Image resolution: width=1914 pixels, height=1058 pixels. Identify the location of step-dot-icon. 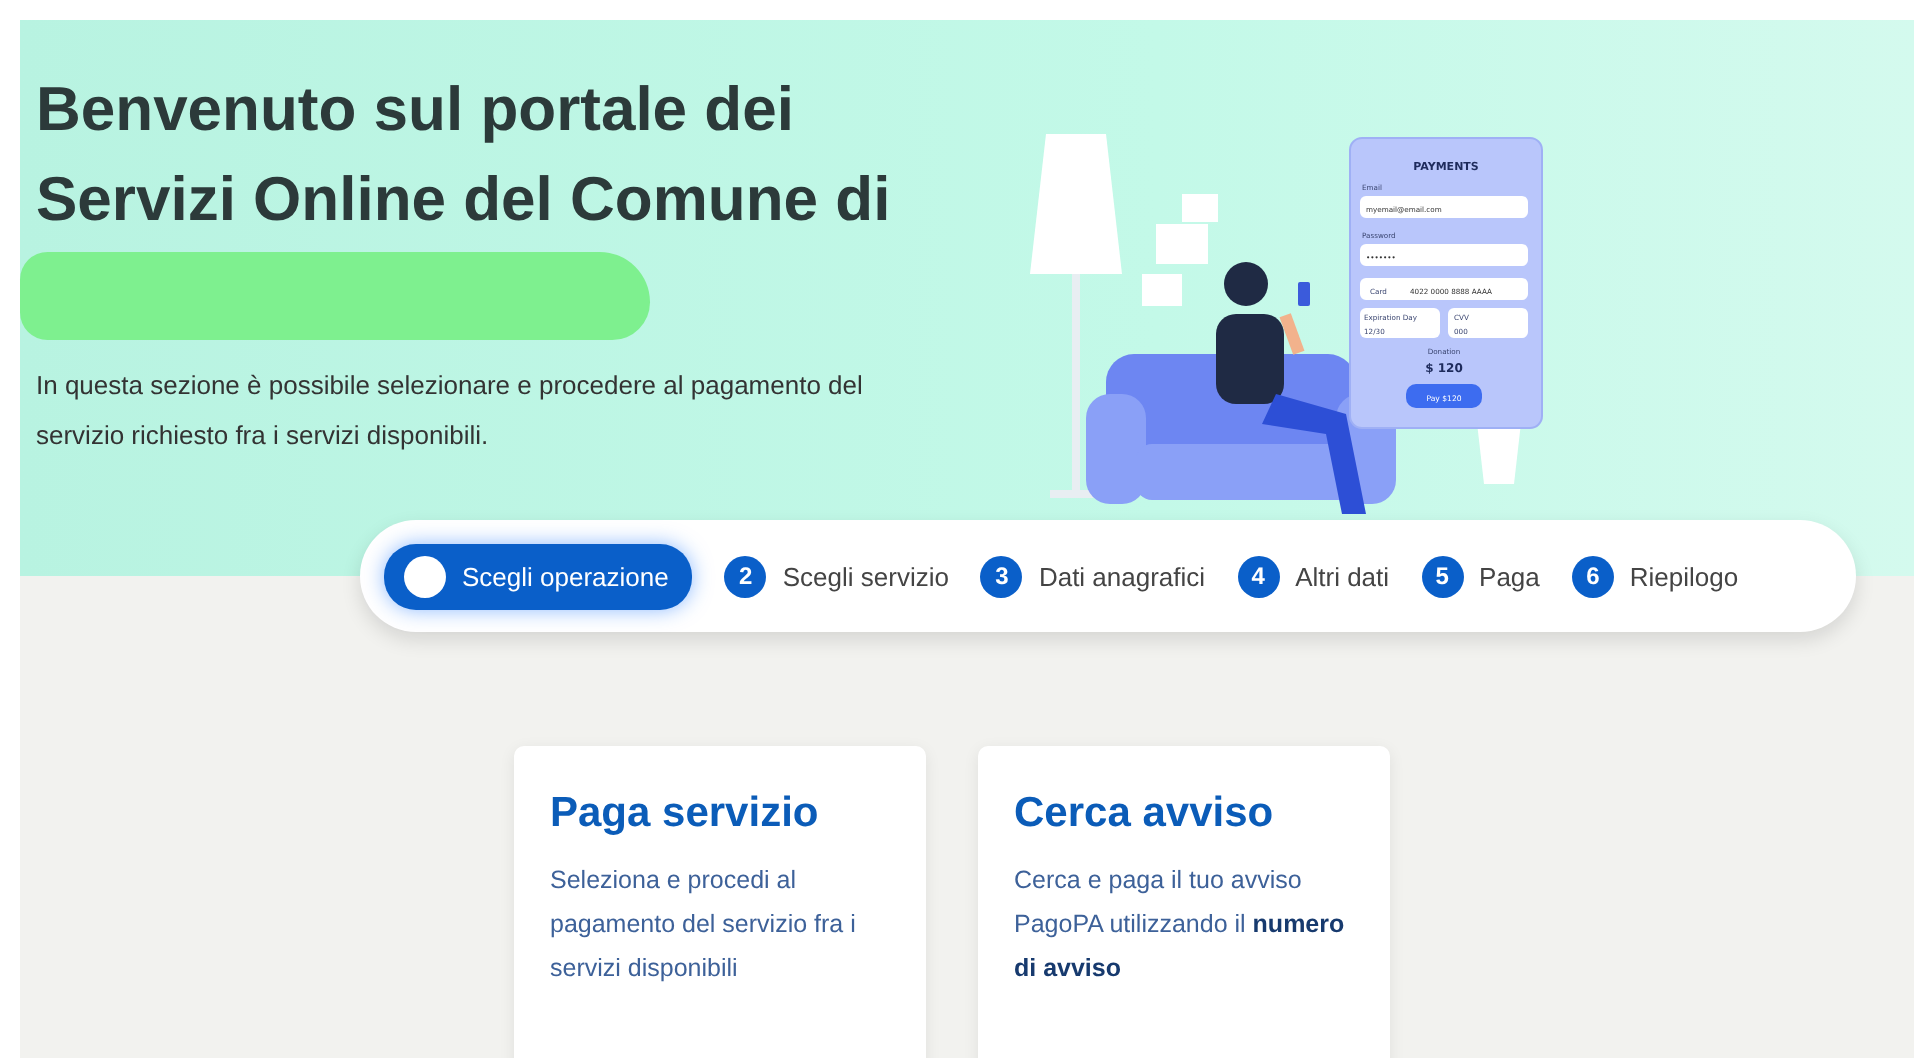
(425, 576).